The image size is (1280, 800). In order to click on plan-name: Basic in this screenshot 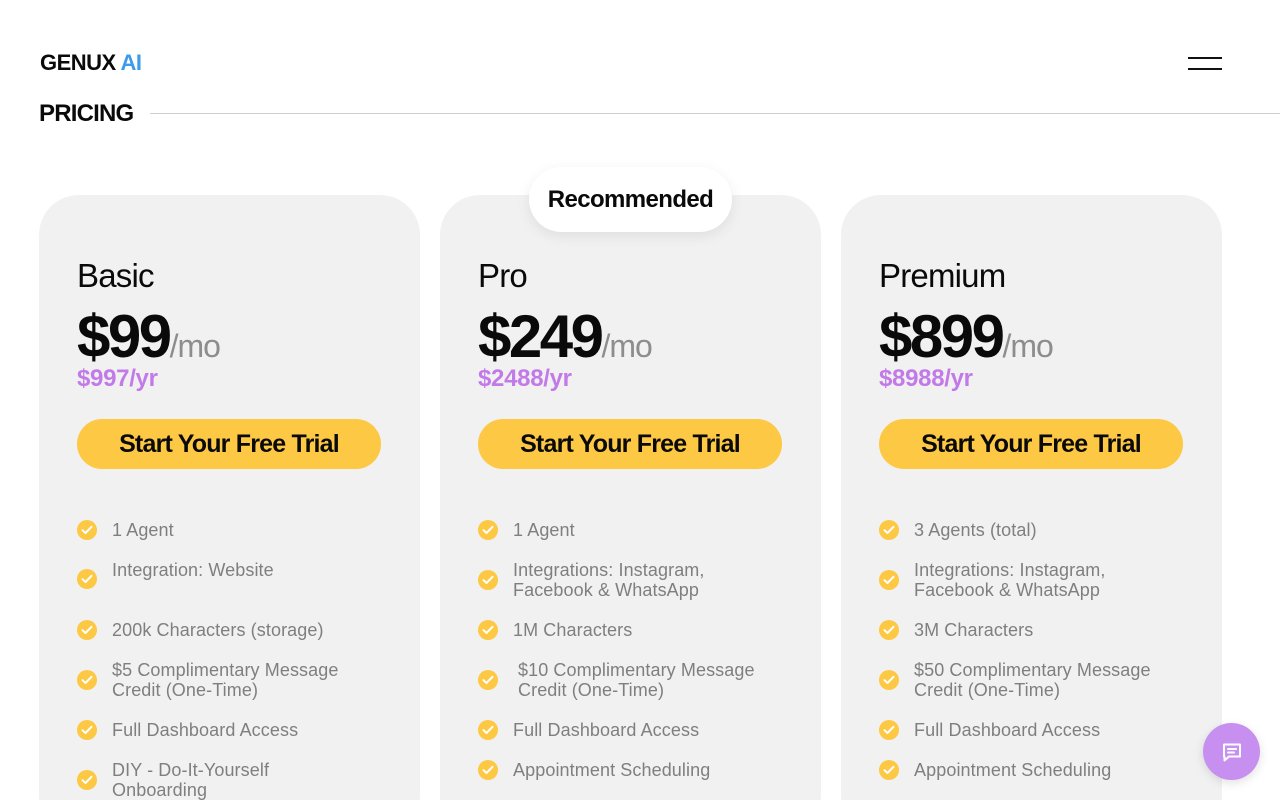, I will do `click(116, 275)`.